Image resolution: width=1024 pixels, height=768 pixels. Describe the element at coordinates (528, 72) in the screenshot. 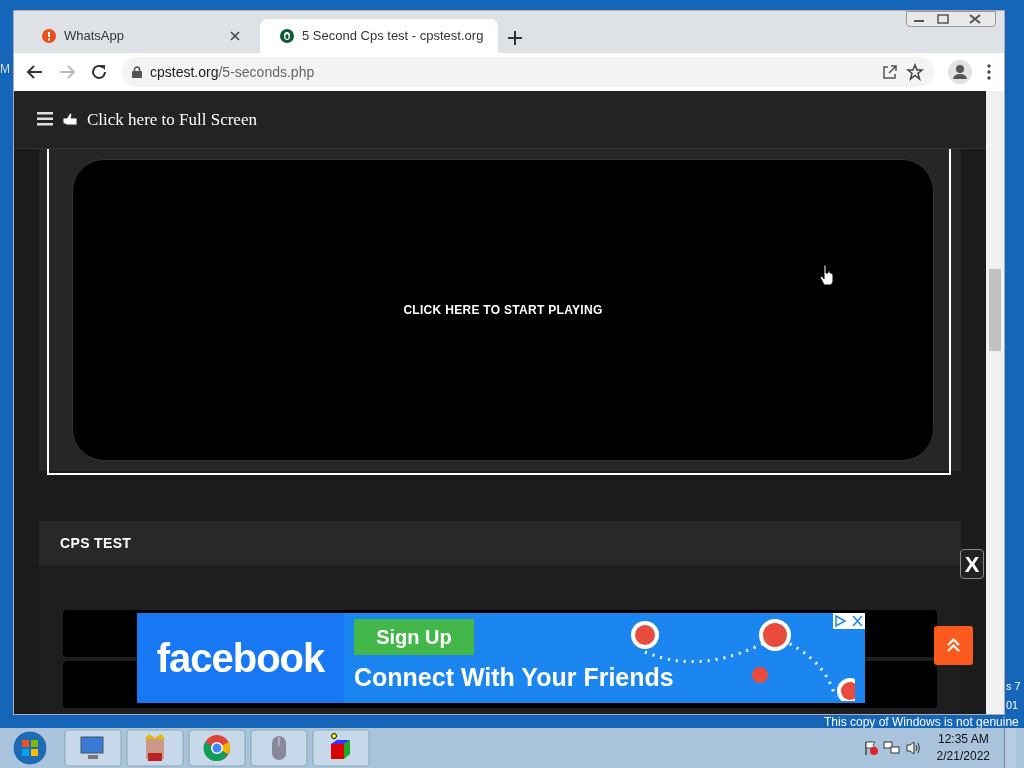

I see `address-bar: cpstest.org/5-seconds.php` at that location.